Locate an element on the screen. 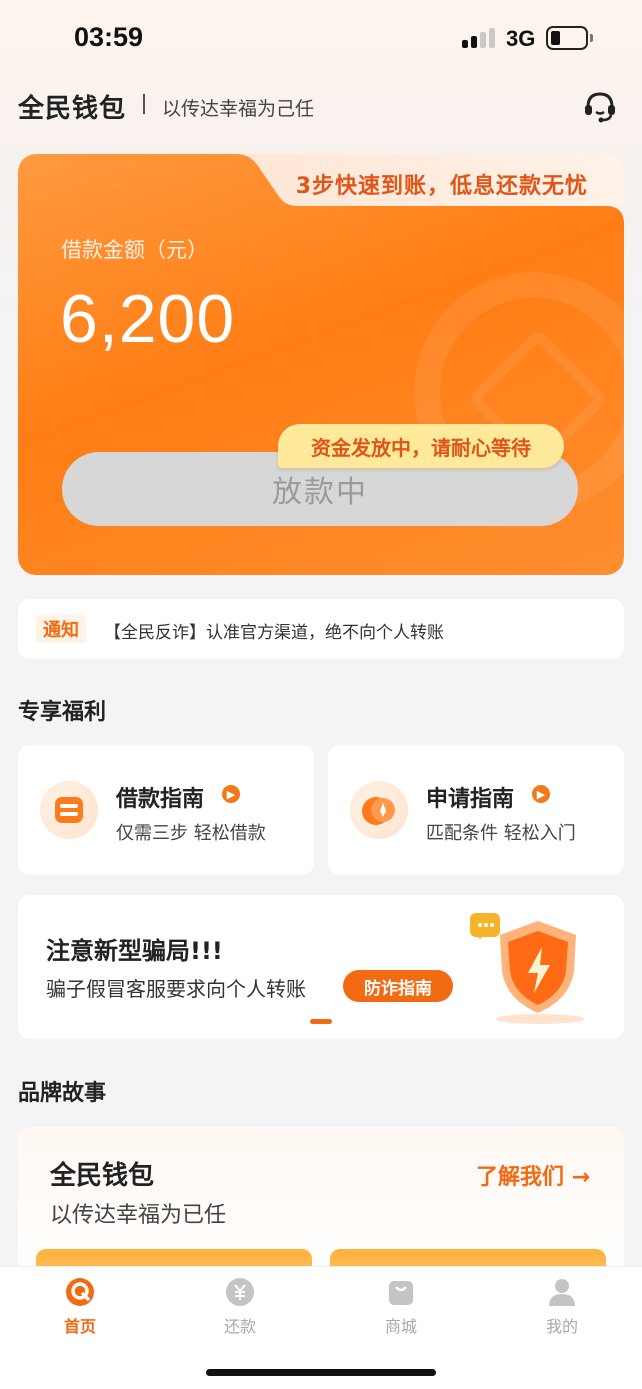 The height and width of the screenshot is (1389, 642). notice-bar: 通知 【全民反诈】认准官方渠道，绝不向个人转账 is located at coordinates (321, 629).